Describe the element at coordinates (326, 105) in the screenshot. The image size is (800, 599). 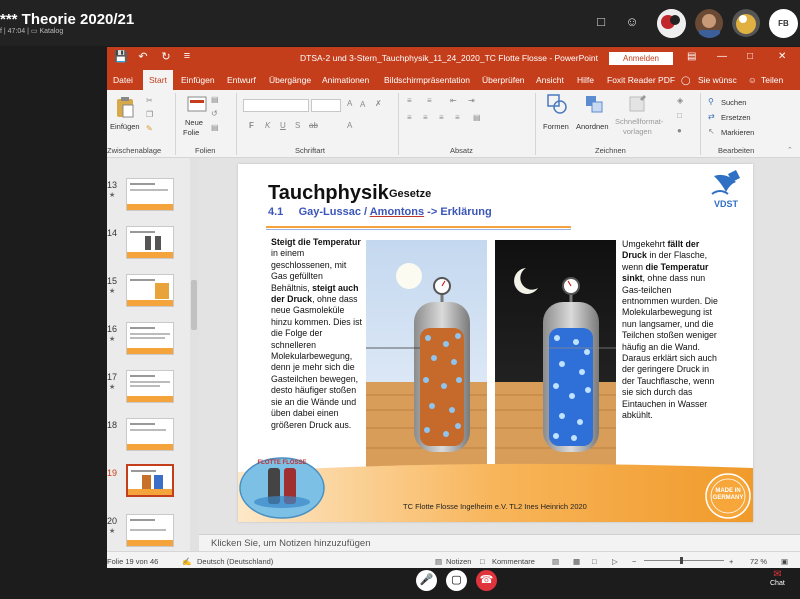
I see `font-size-field` at that location.